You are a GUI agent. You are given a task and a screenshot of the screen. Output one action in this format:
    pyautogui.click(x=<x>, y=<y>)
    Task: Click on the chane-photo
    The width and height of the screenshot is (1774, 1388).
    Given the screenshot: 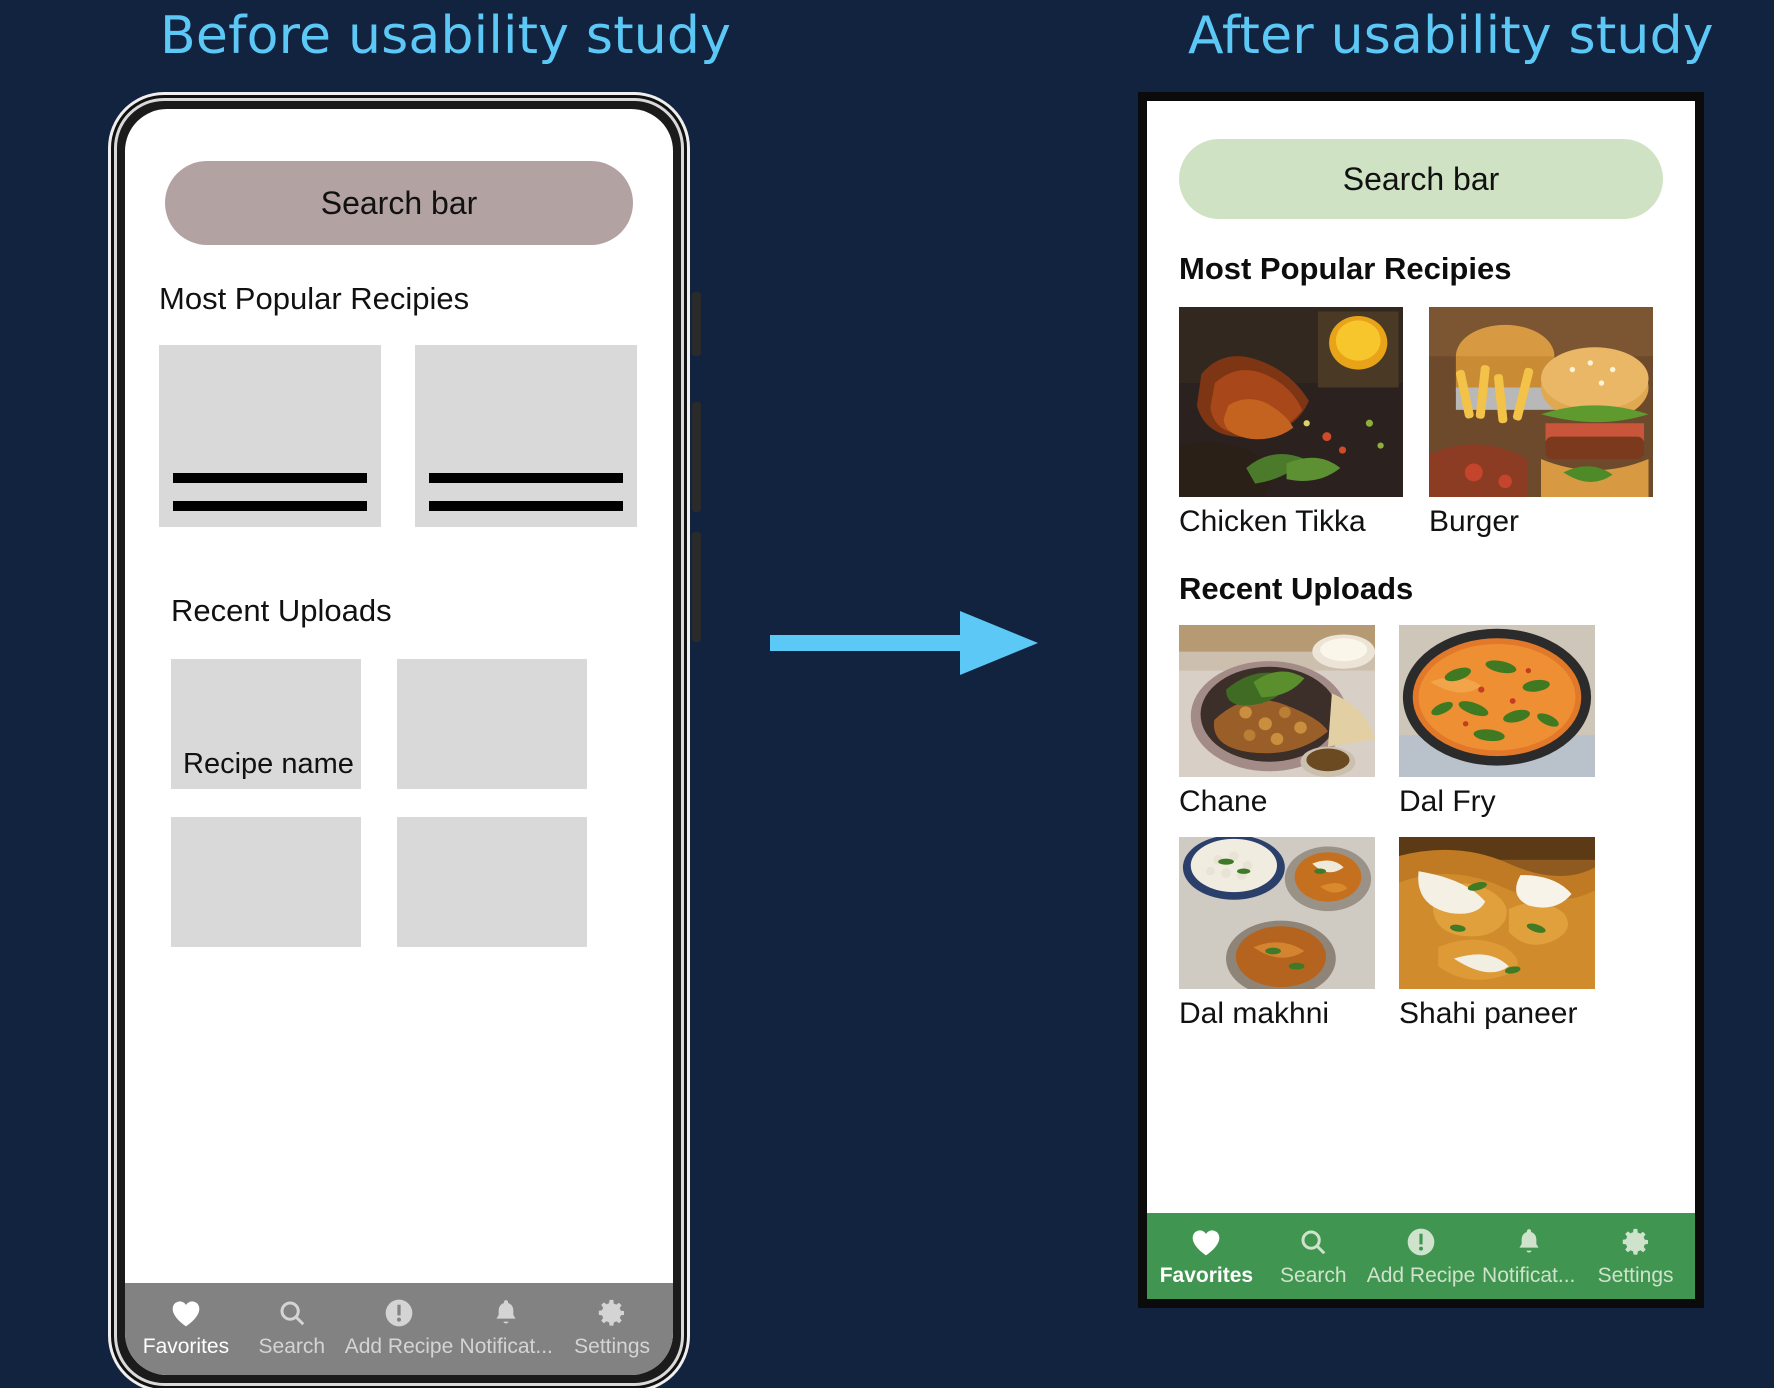 What is the action you would take?
    pyautogui.click(x=1277, y=701)
    